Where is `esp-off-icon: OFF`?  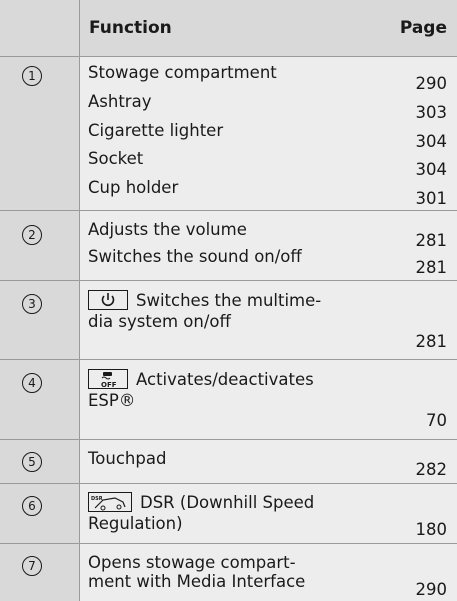 esp-off-icon: OFF is located at coordinates (108, 378).